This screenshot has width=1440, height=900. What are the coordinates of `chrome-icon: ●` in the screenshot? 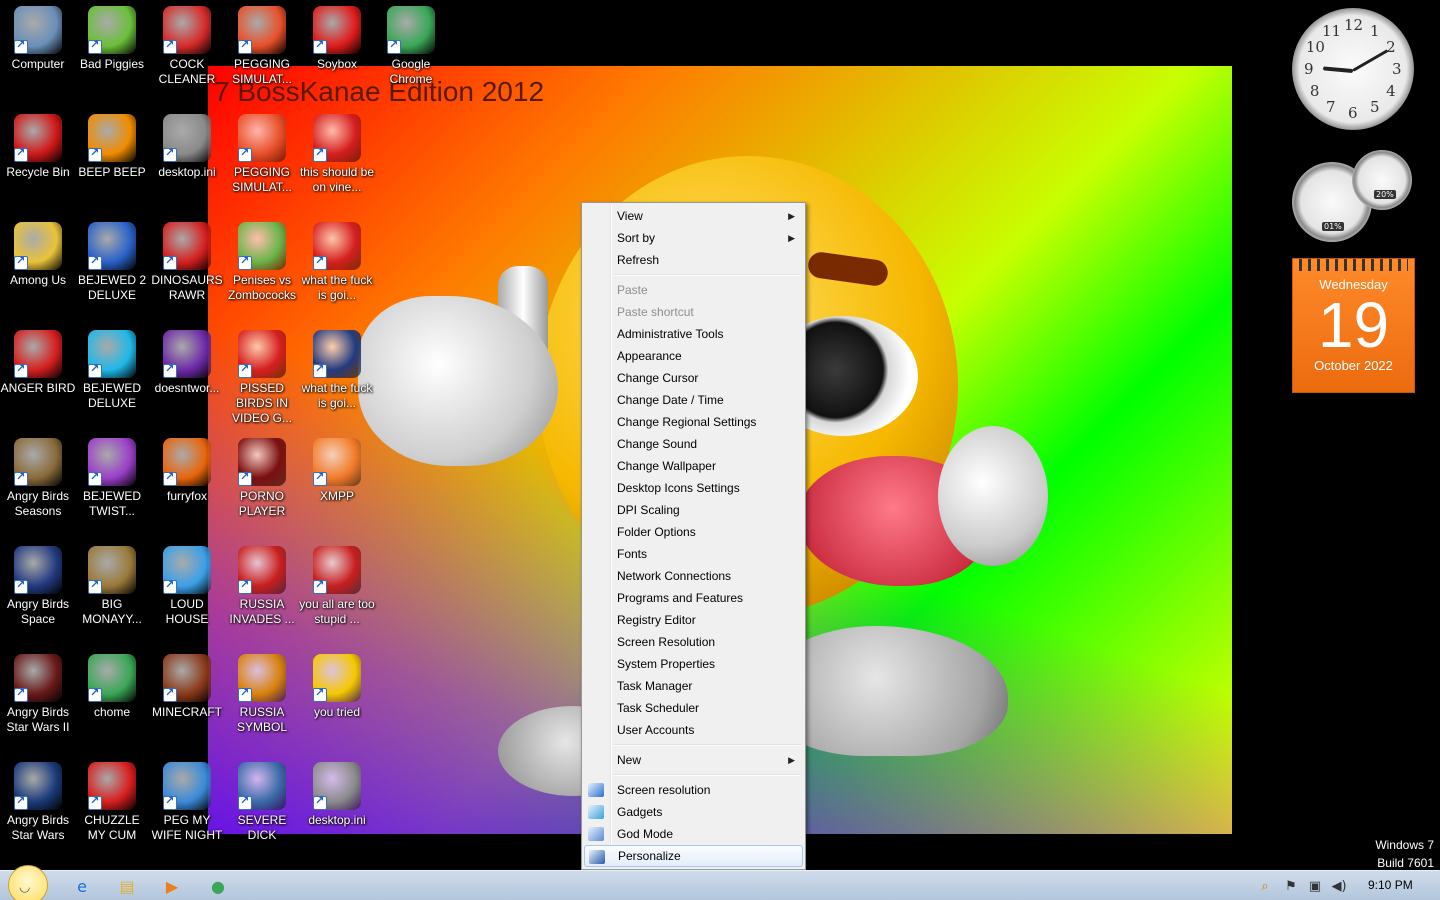 It's located at (218, 886).